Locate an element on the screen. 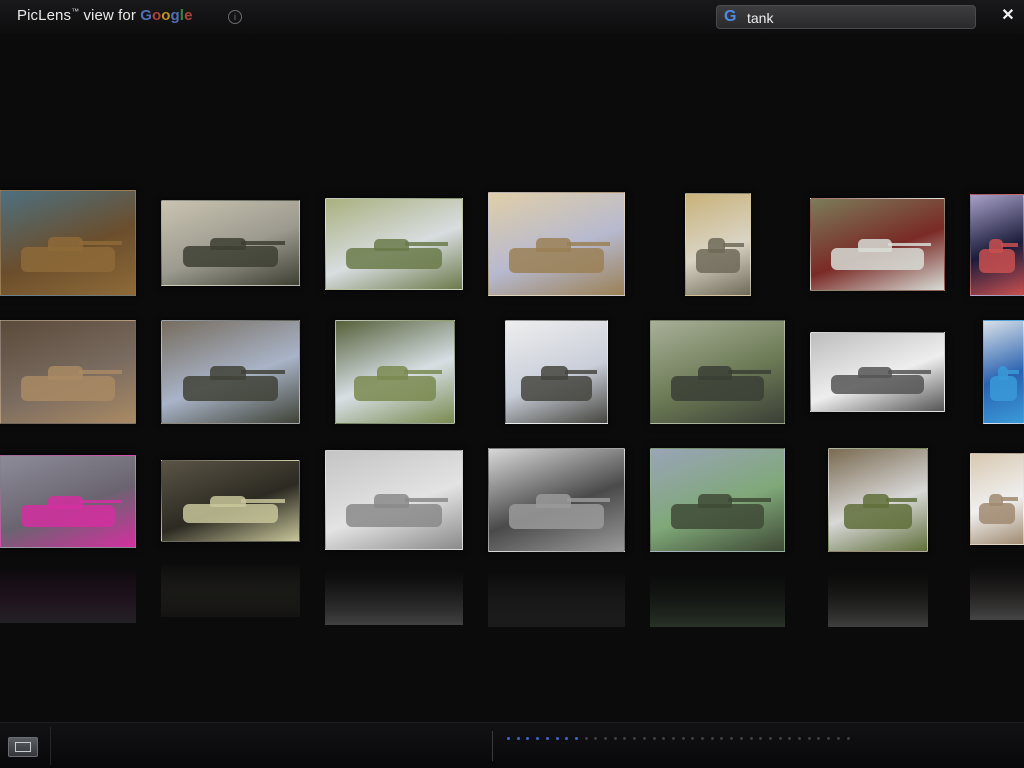 The width and height of the screenshot is (1024, 768). google-g-icon: G is located at coordinates (730, 16).